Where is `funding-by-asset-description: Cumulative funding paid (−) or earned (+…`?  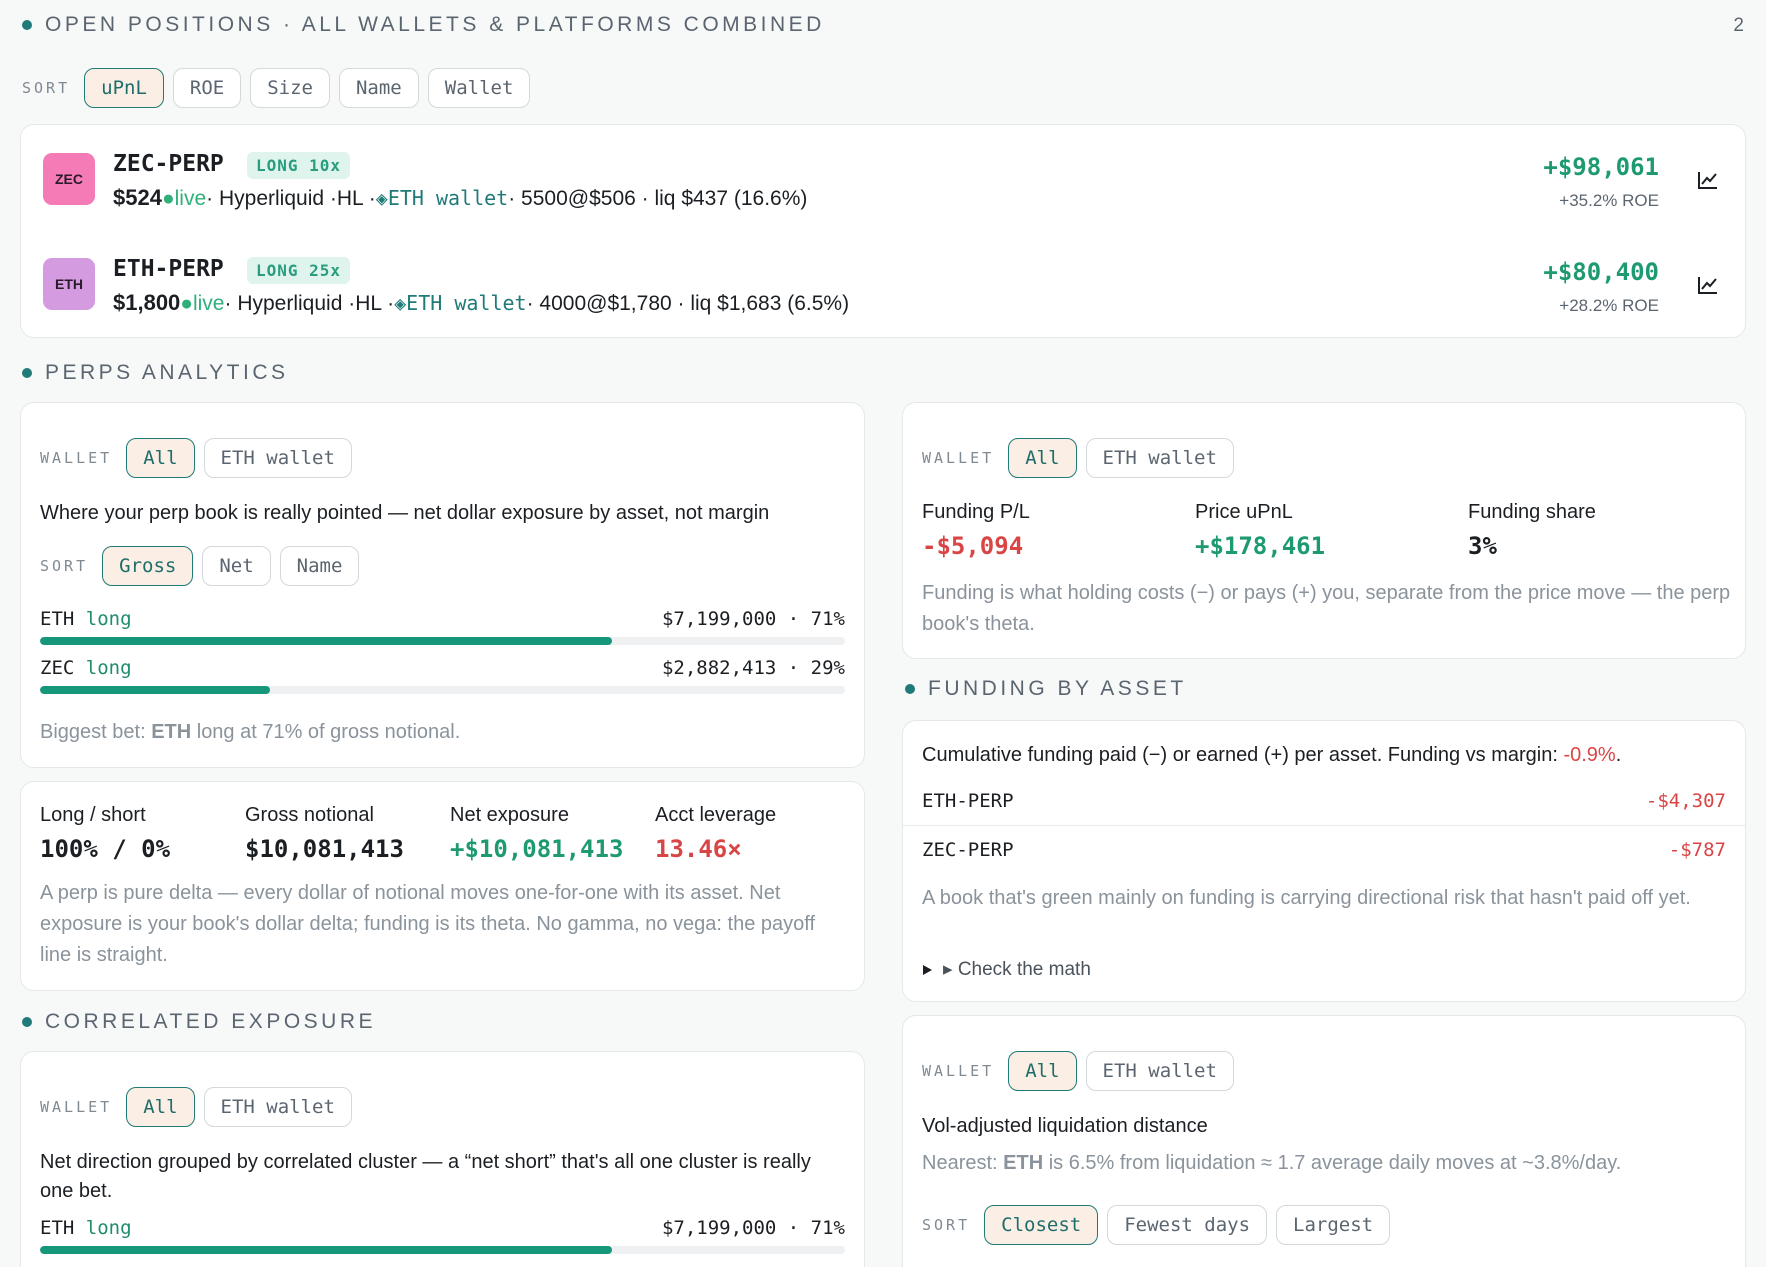
funding-by-asset-description: Cumulative funding paid (−) or earned (+… is located at coordinates (1272, 755).